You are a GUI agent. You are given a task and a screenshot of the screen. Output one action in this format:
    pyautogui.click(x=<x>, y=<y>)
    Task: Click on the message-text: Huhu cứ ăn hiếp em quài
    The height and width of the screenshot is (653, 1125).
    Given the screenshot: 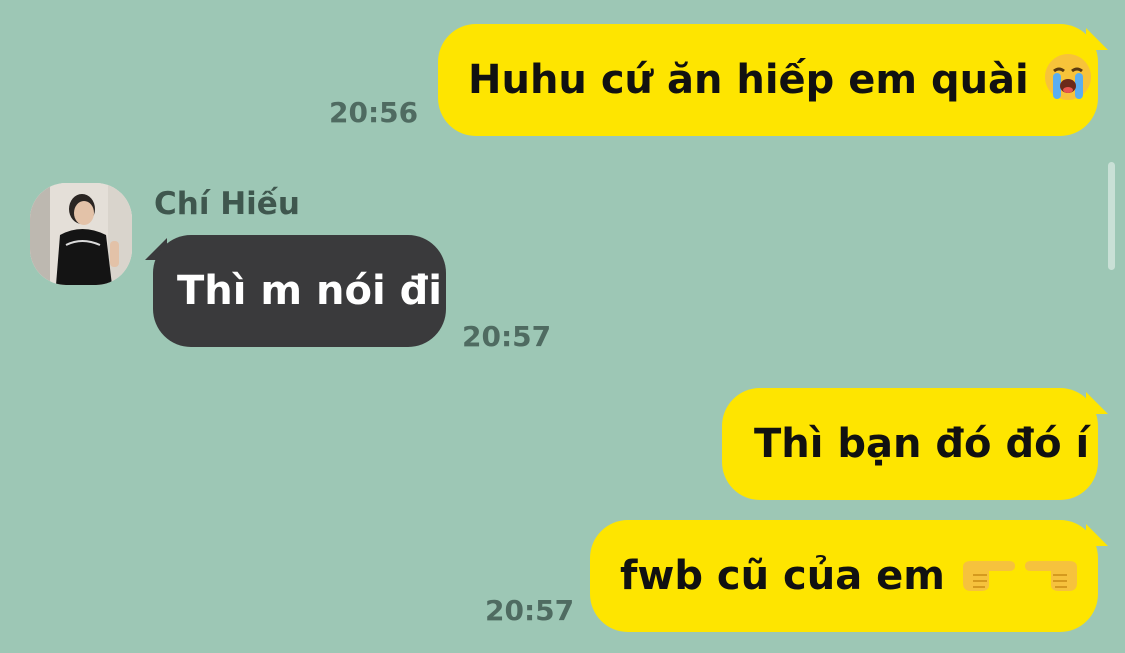 What is the action you would take?
    pyautogui.click(x=748, y=80)
    